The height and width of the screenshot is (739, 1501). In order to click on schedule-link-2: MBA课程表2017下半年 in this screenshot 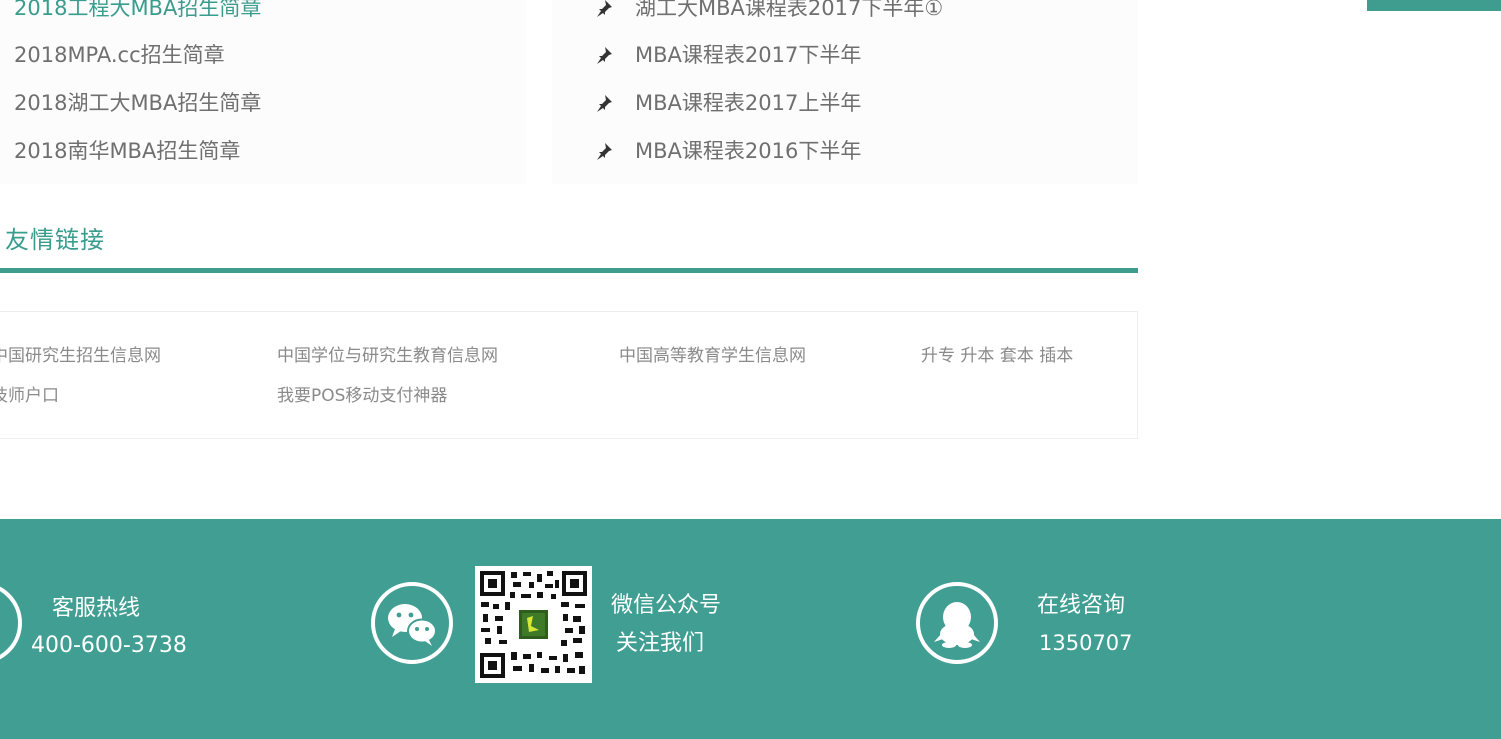, I will do `click(748, 55)`.